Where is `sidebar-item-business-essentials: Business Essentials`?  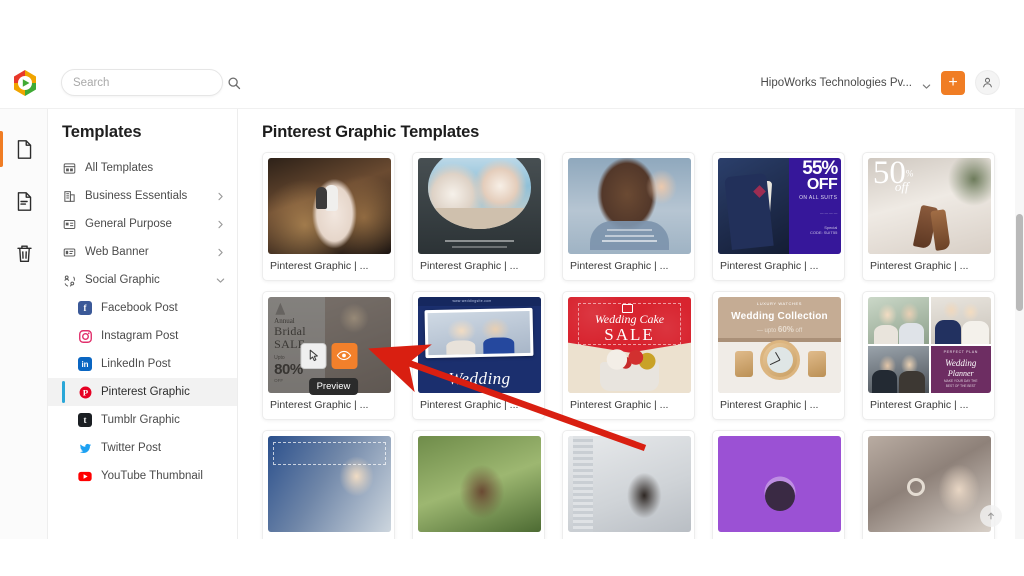 sidebar-item-business-essentials: Business Essentials is located at coordinates (142, 196).